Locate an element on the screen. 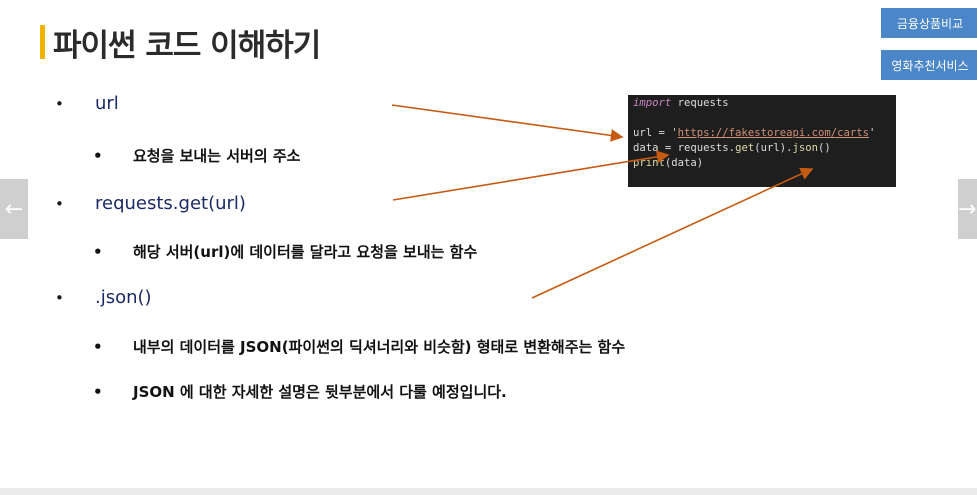  footer-band is located at coordinates (488, 491).